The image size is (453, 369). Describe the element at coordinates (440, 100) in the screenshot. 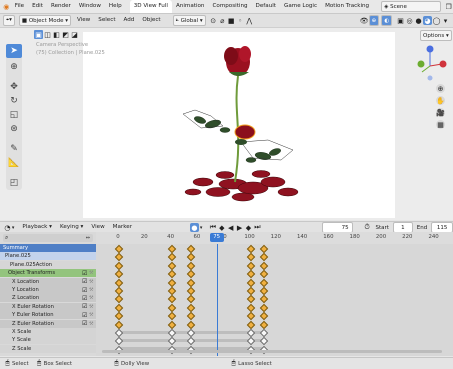

I see `pan-icon: ✋` at that location.